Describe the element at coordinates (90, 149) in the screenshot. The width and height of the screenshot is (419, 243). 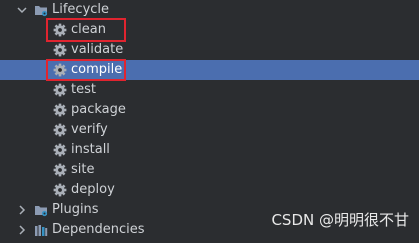
I see `goal-label: install` at that location.